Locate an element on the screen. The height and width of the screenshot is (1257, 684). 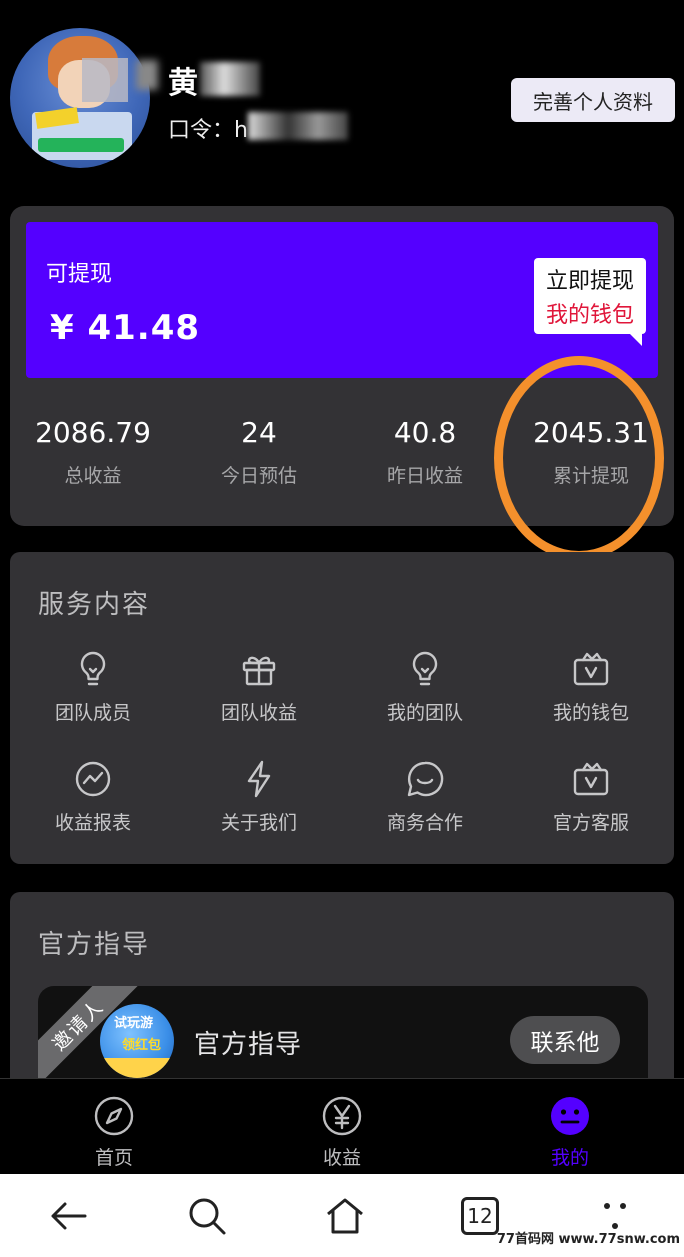
service-label: 团队收益 is located at coordinates (258, 713).